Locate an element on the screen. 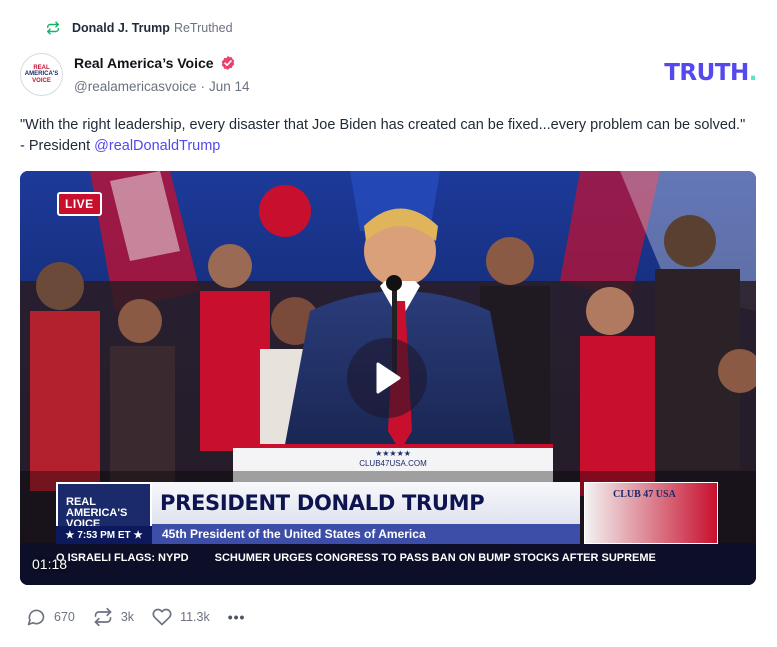  mention-link: @realDonaldTrump is located at coordinates (157, 146).